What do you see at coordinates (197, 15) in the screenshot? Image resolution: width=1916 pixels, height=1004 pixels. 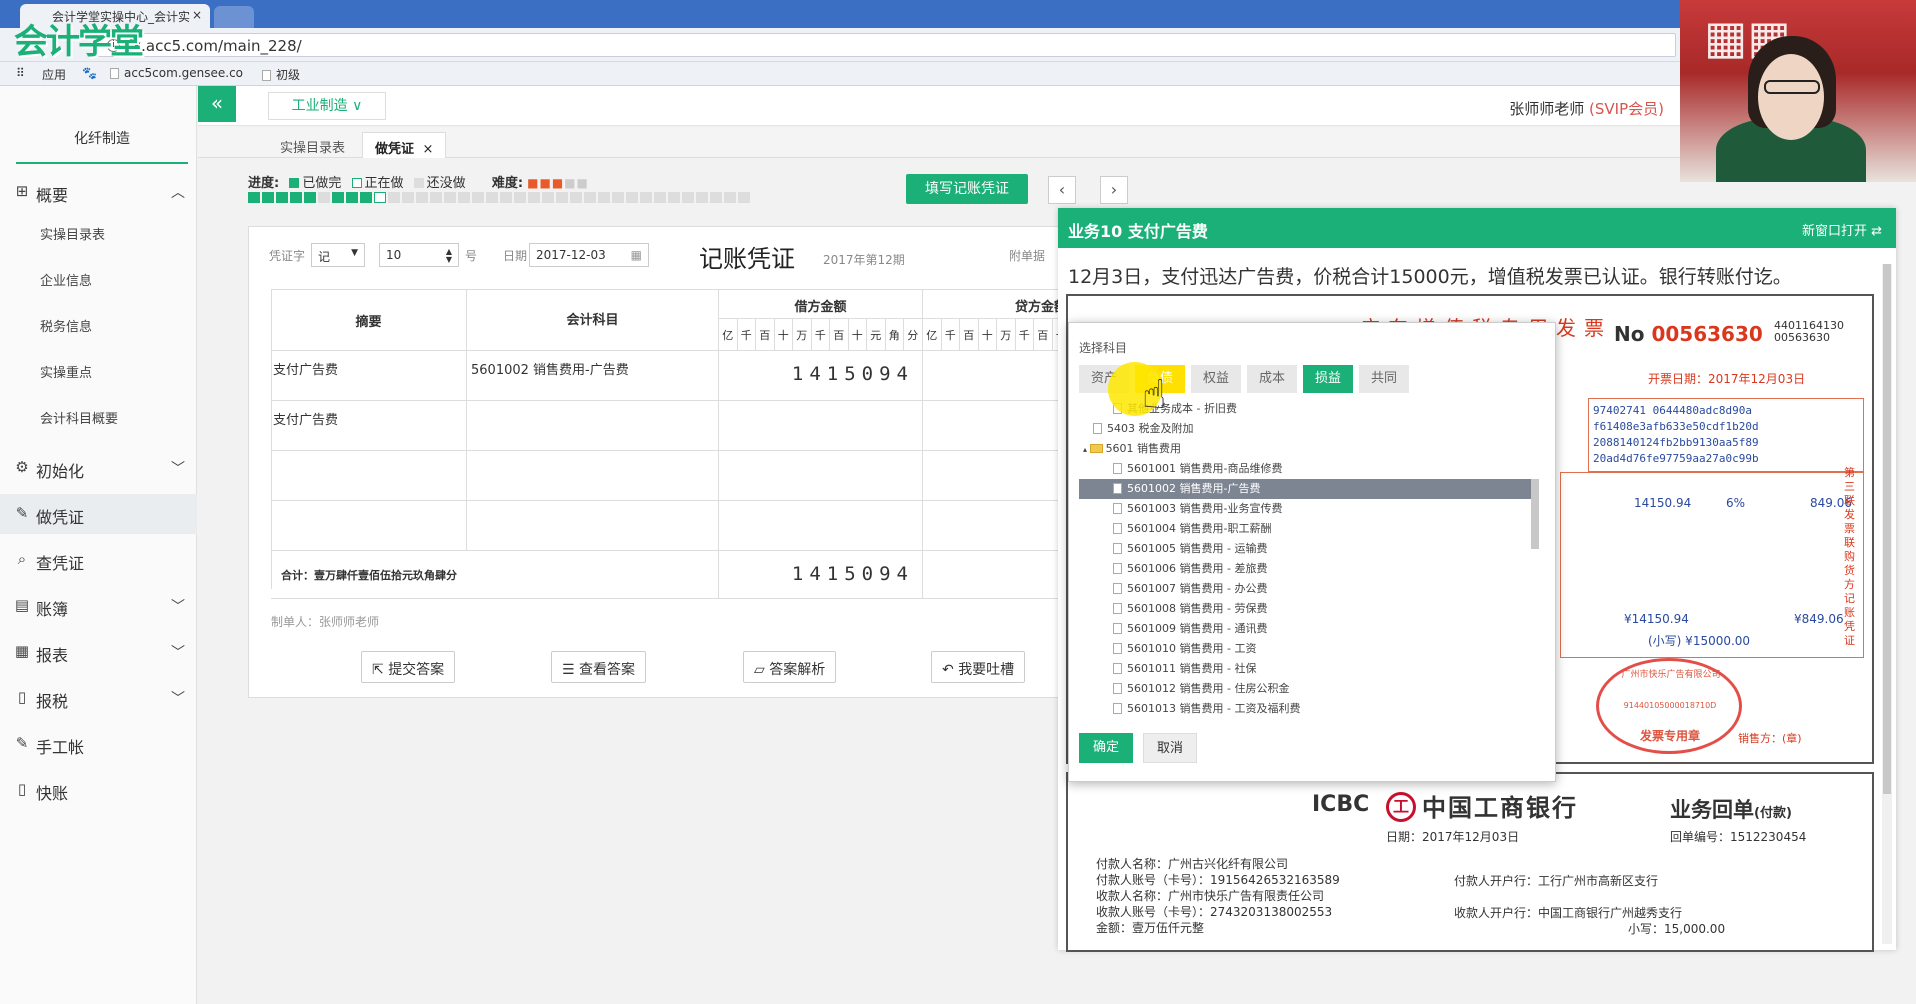 I see `tab-close-icon: ×` at bounding box center [197, 15].